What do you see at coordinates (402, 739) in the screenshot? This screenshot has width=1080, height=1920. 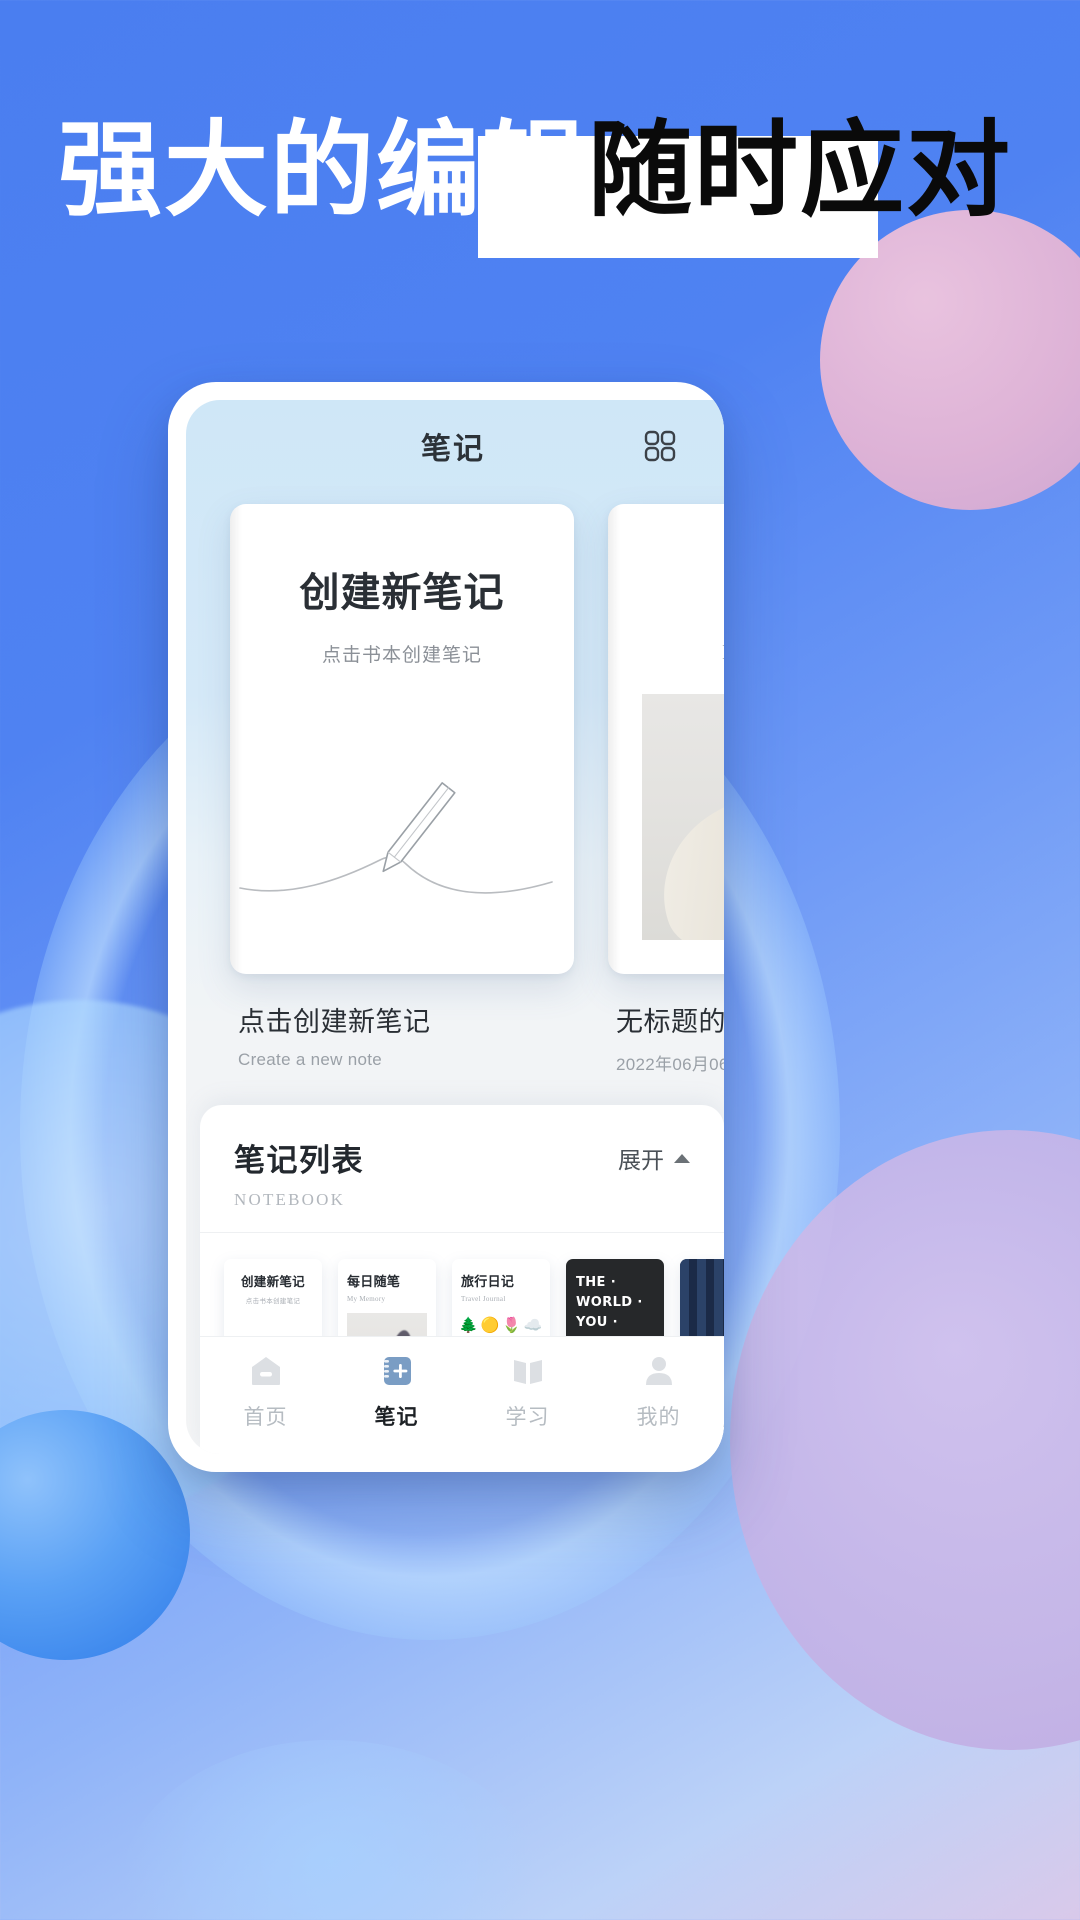 I see `note-card-create-new: 创建新笔记 点击书本创建笔记` at bounding box center [402, 739].